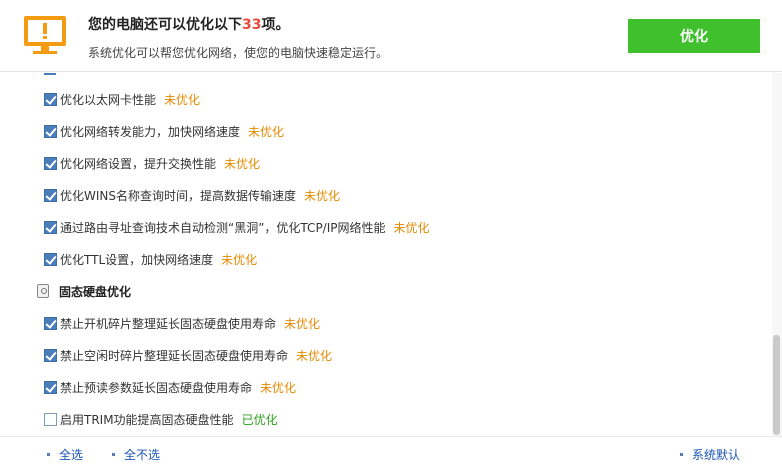  What do you see at coordinates (252, 25) in the screenshot?
I see `optimize-count: 33` at bounding box center [252, 25].